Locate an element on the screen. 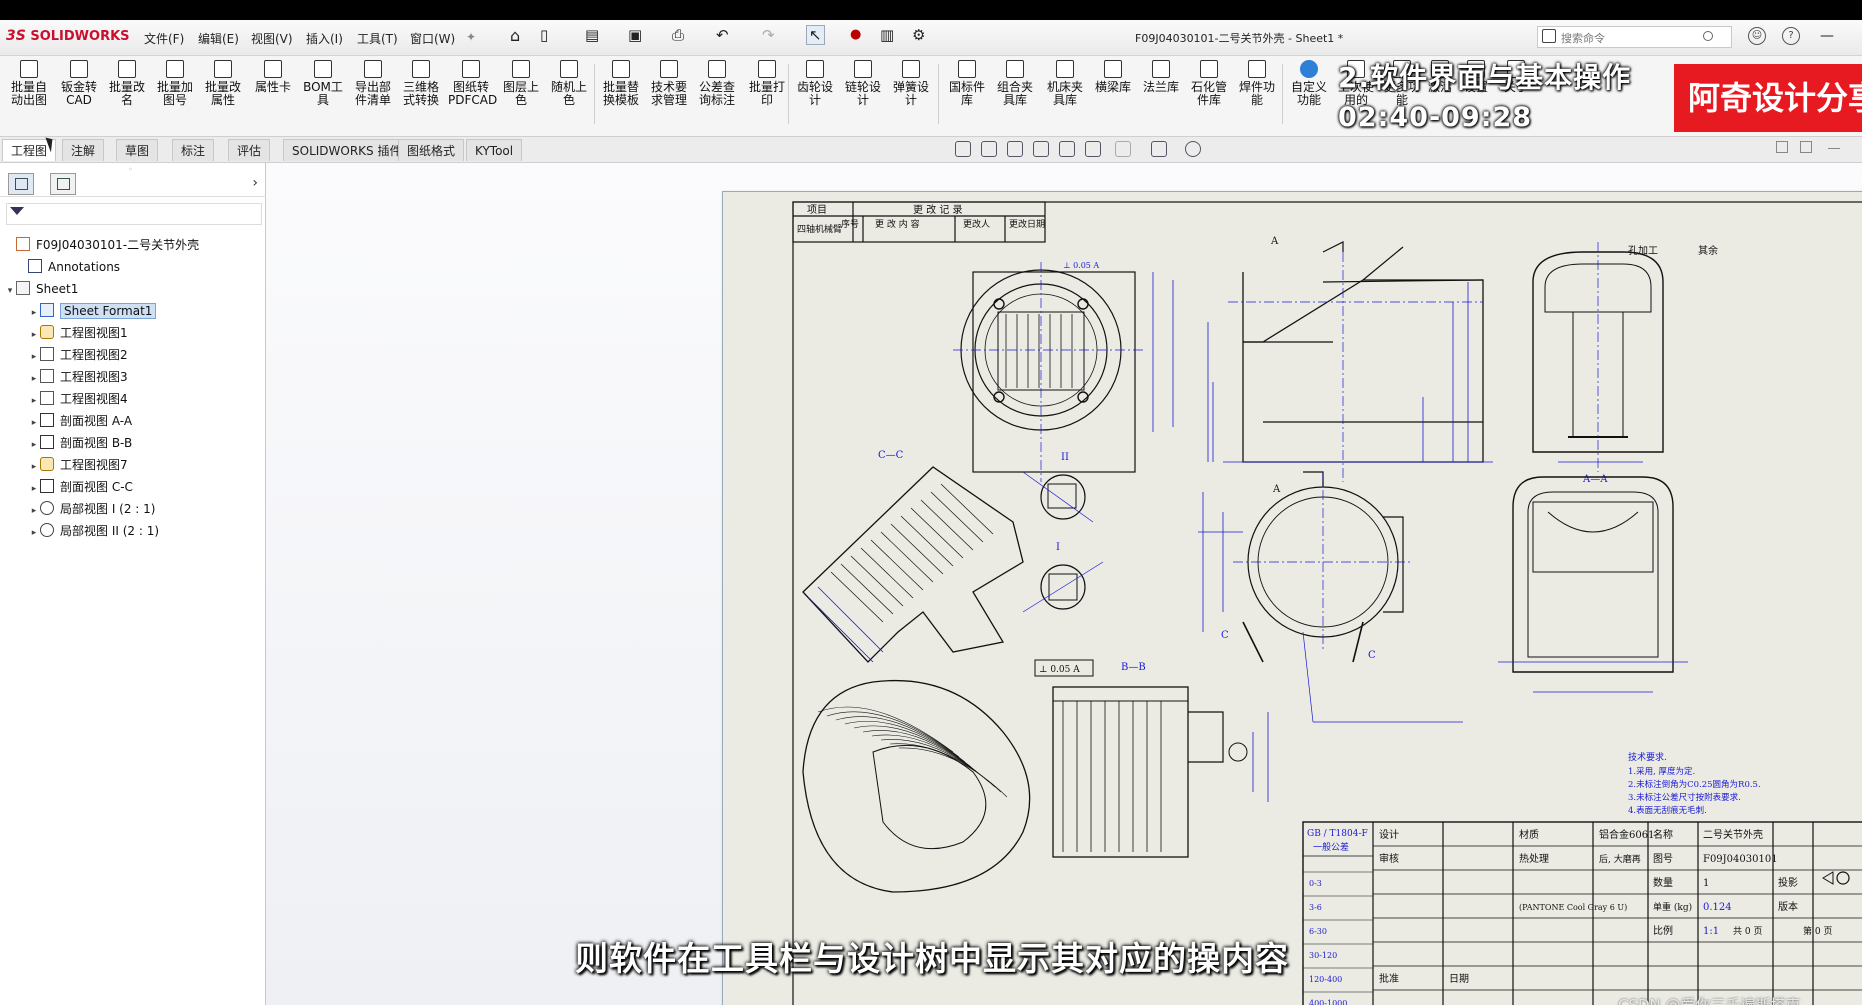 This screenshot has height=1005, width=1862. pin-icon: ✦ is located at coordinates (471, 37).